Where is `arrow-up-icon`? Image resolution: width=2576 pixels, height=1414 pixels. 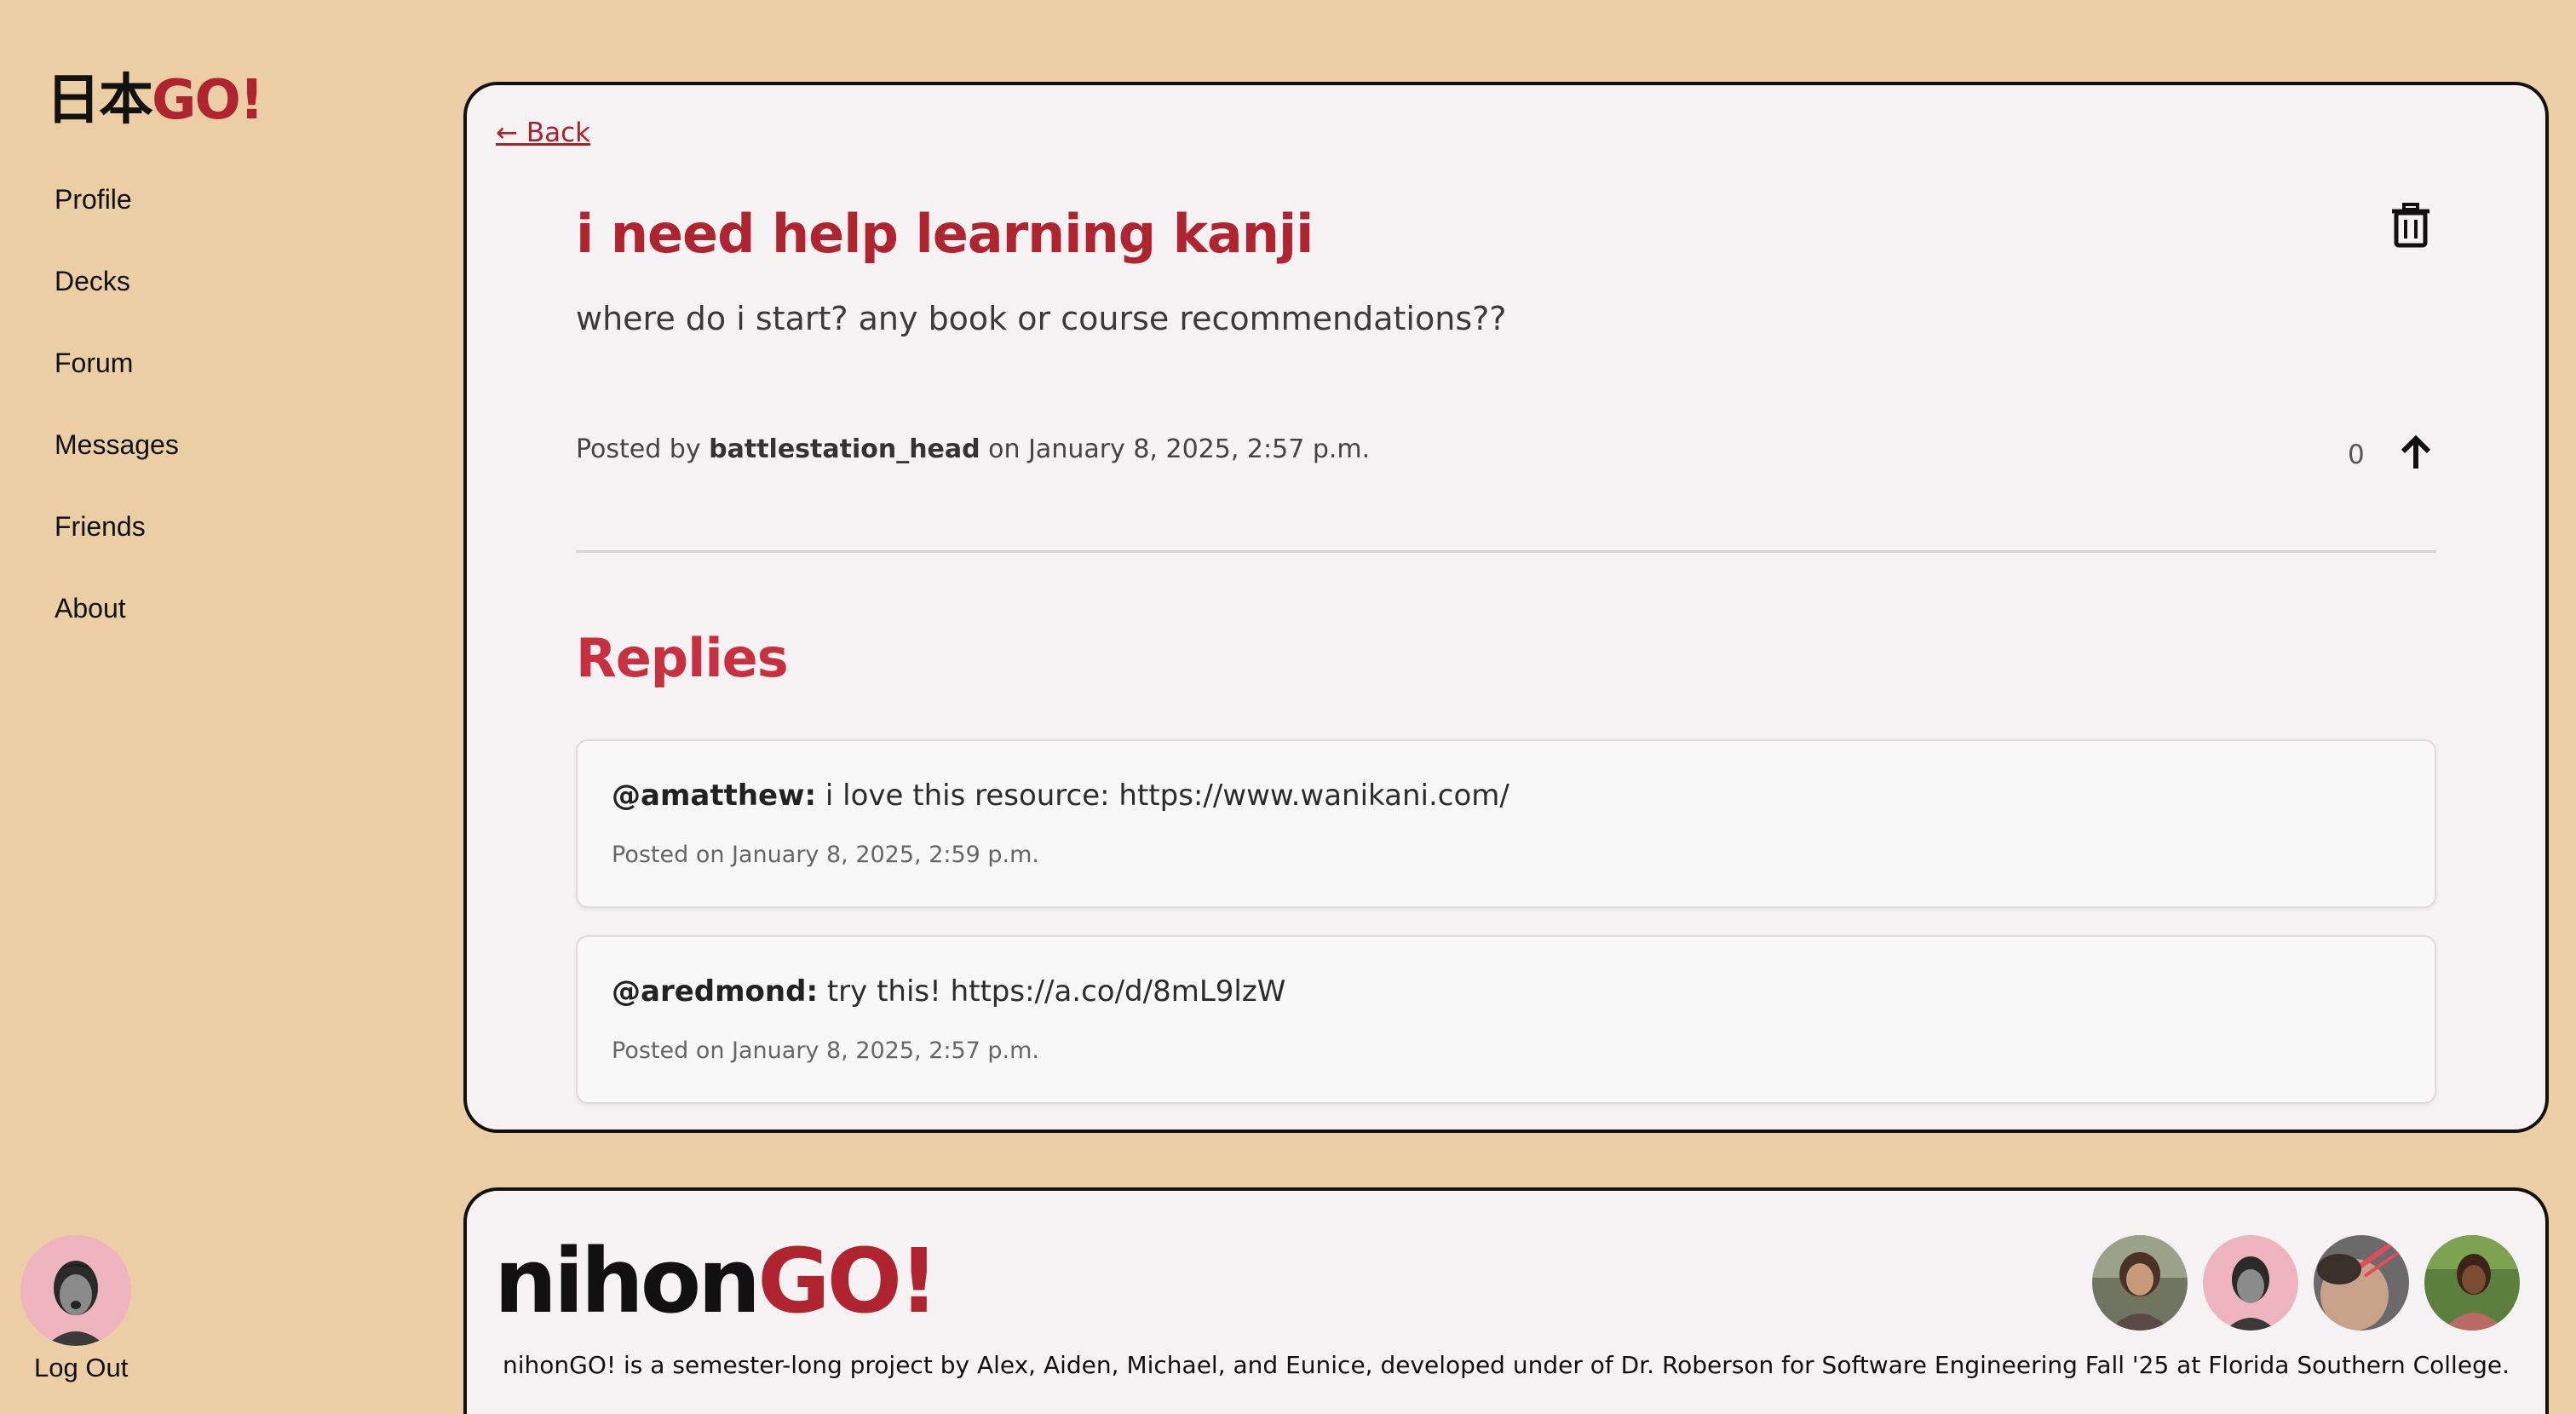
arrow-up-icon is located at coordinates (2416, 453).